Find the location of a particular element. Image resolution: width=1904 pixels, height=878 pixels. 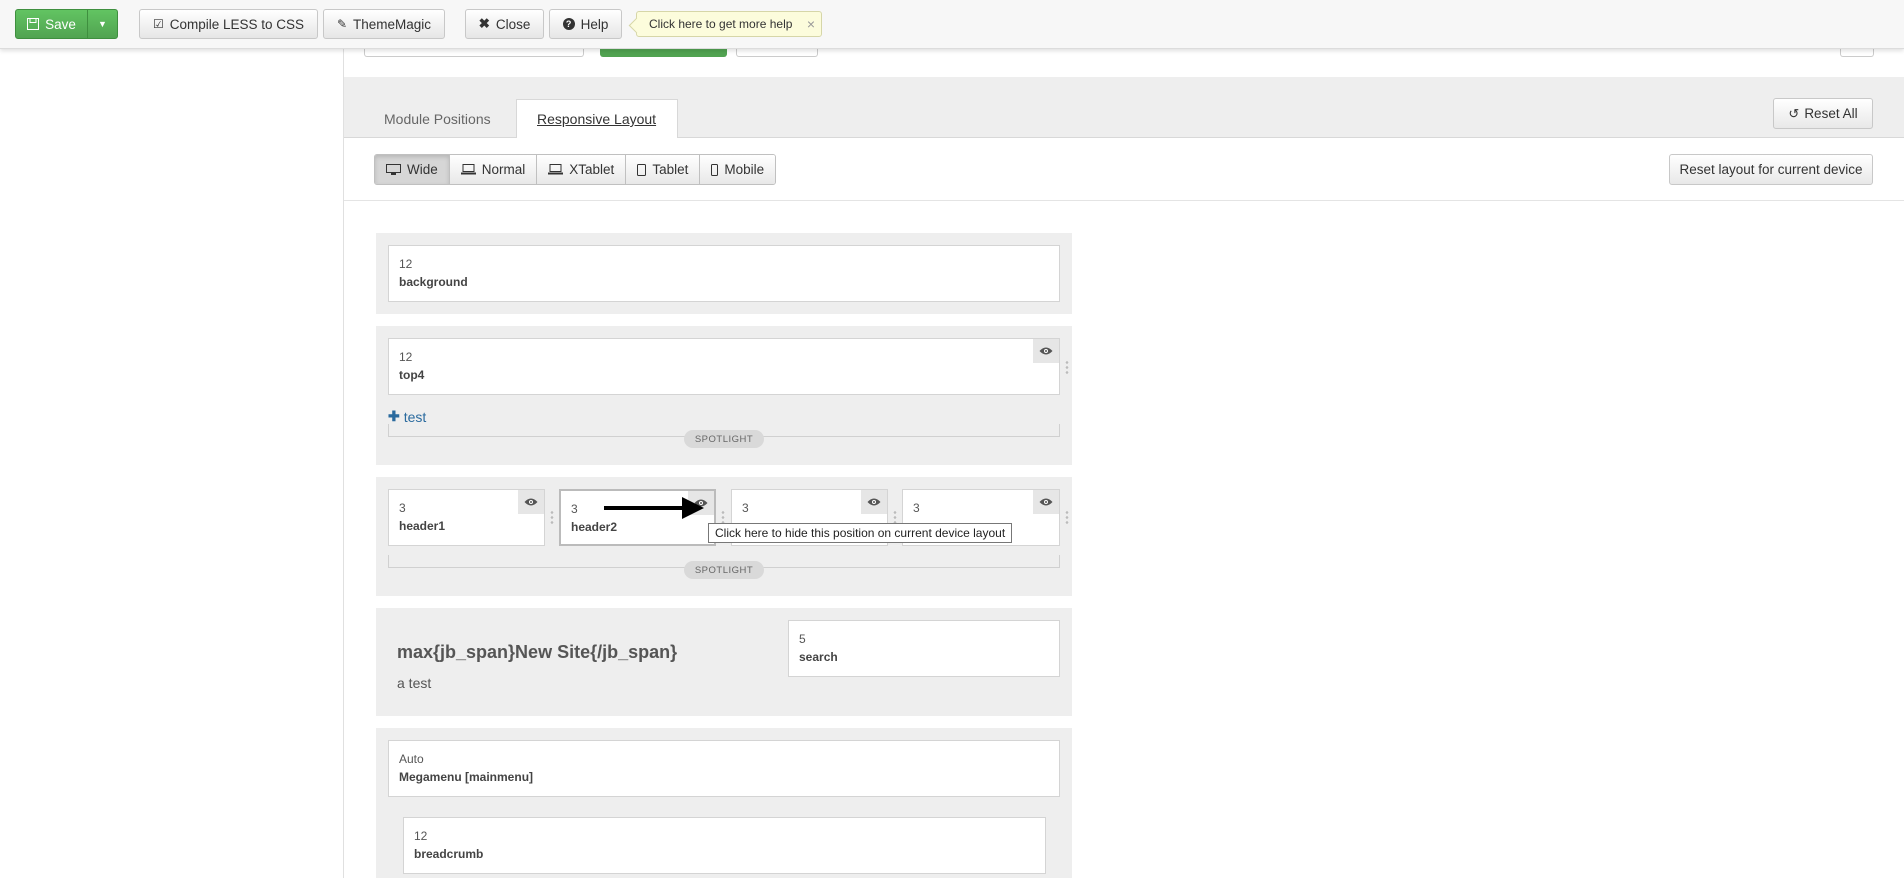

position-header1: 3 header1 is located at coordinates (466, 517).